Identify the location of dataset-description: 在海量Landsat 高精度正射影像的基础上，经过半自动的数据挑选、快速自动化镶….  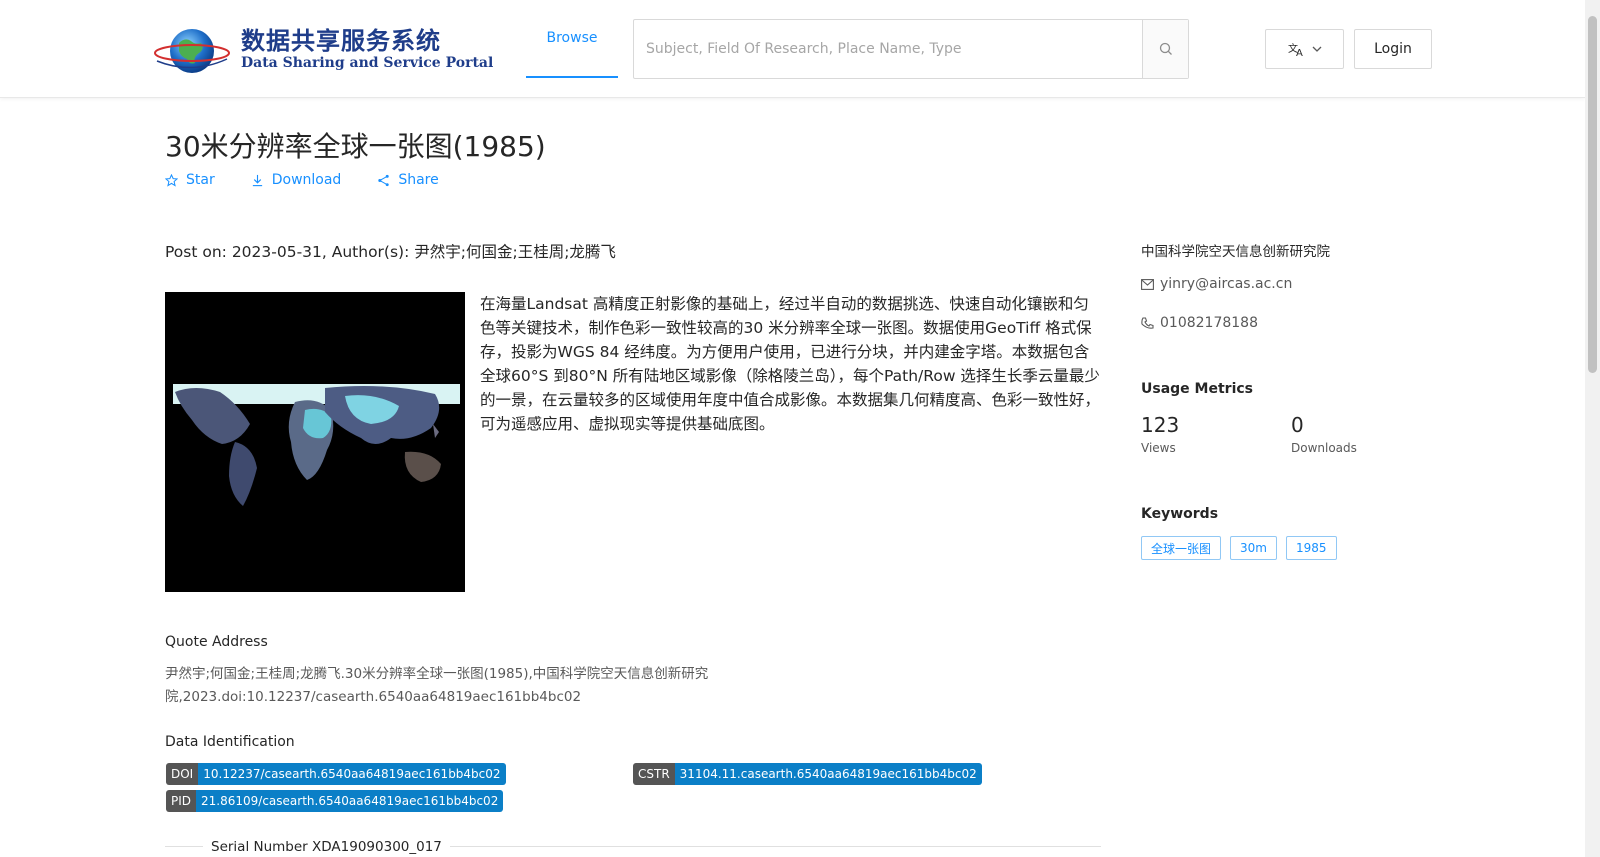
(790, 364).